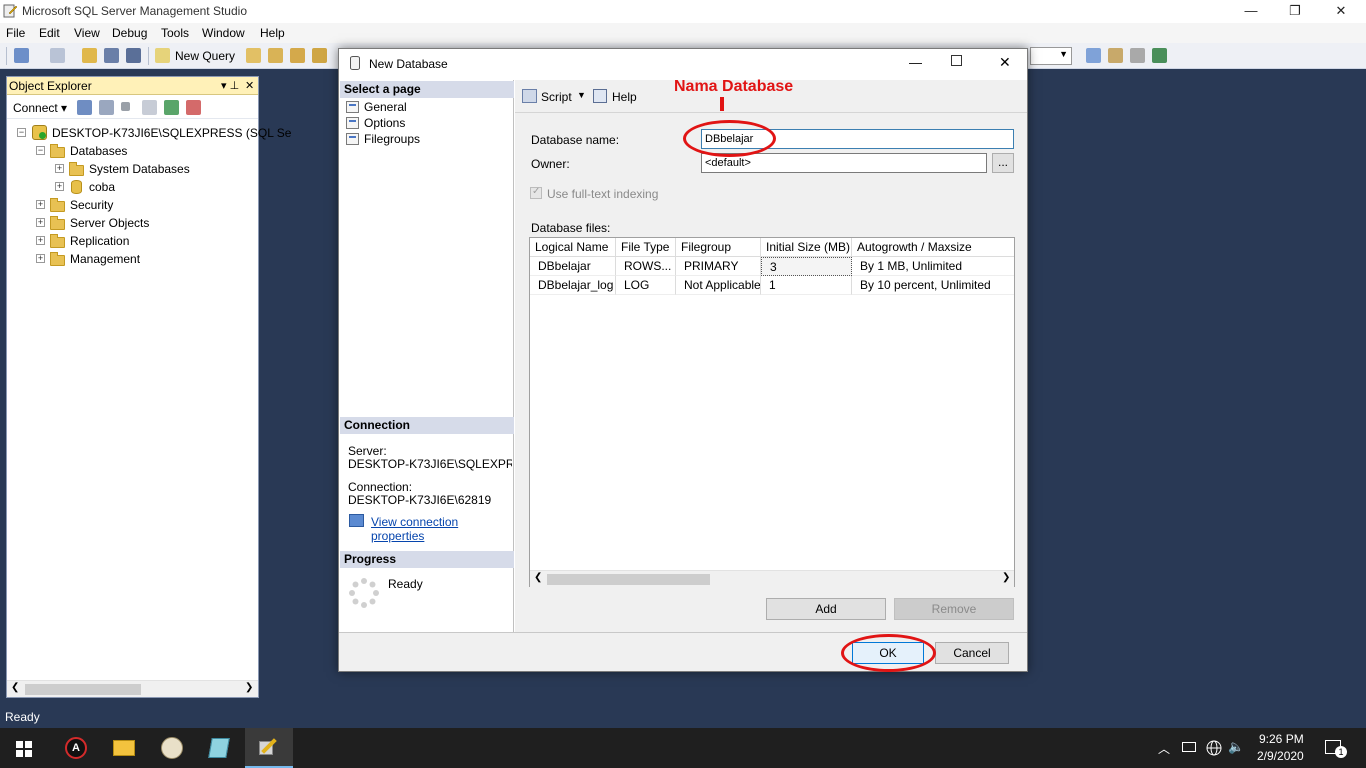  What do you see at coordinates (718, 266) in the screenshot?
I see `table-row-cell: PRIMARY` at bounding box center [718, 266].